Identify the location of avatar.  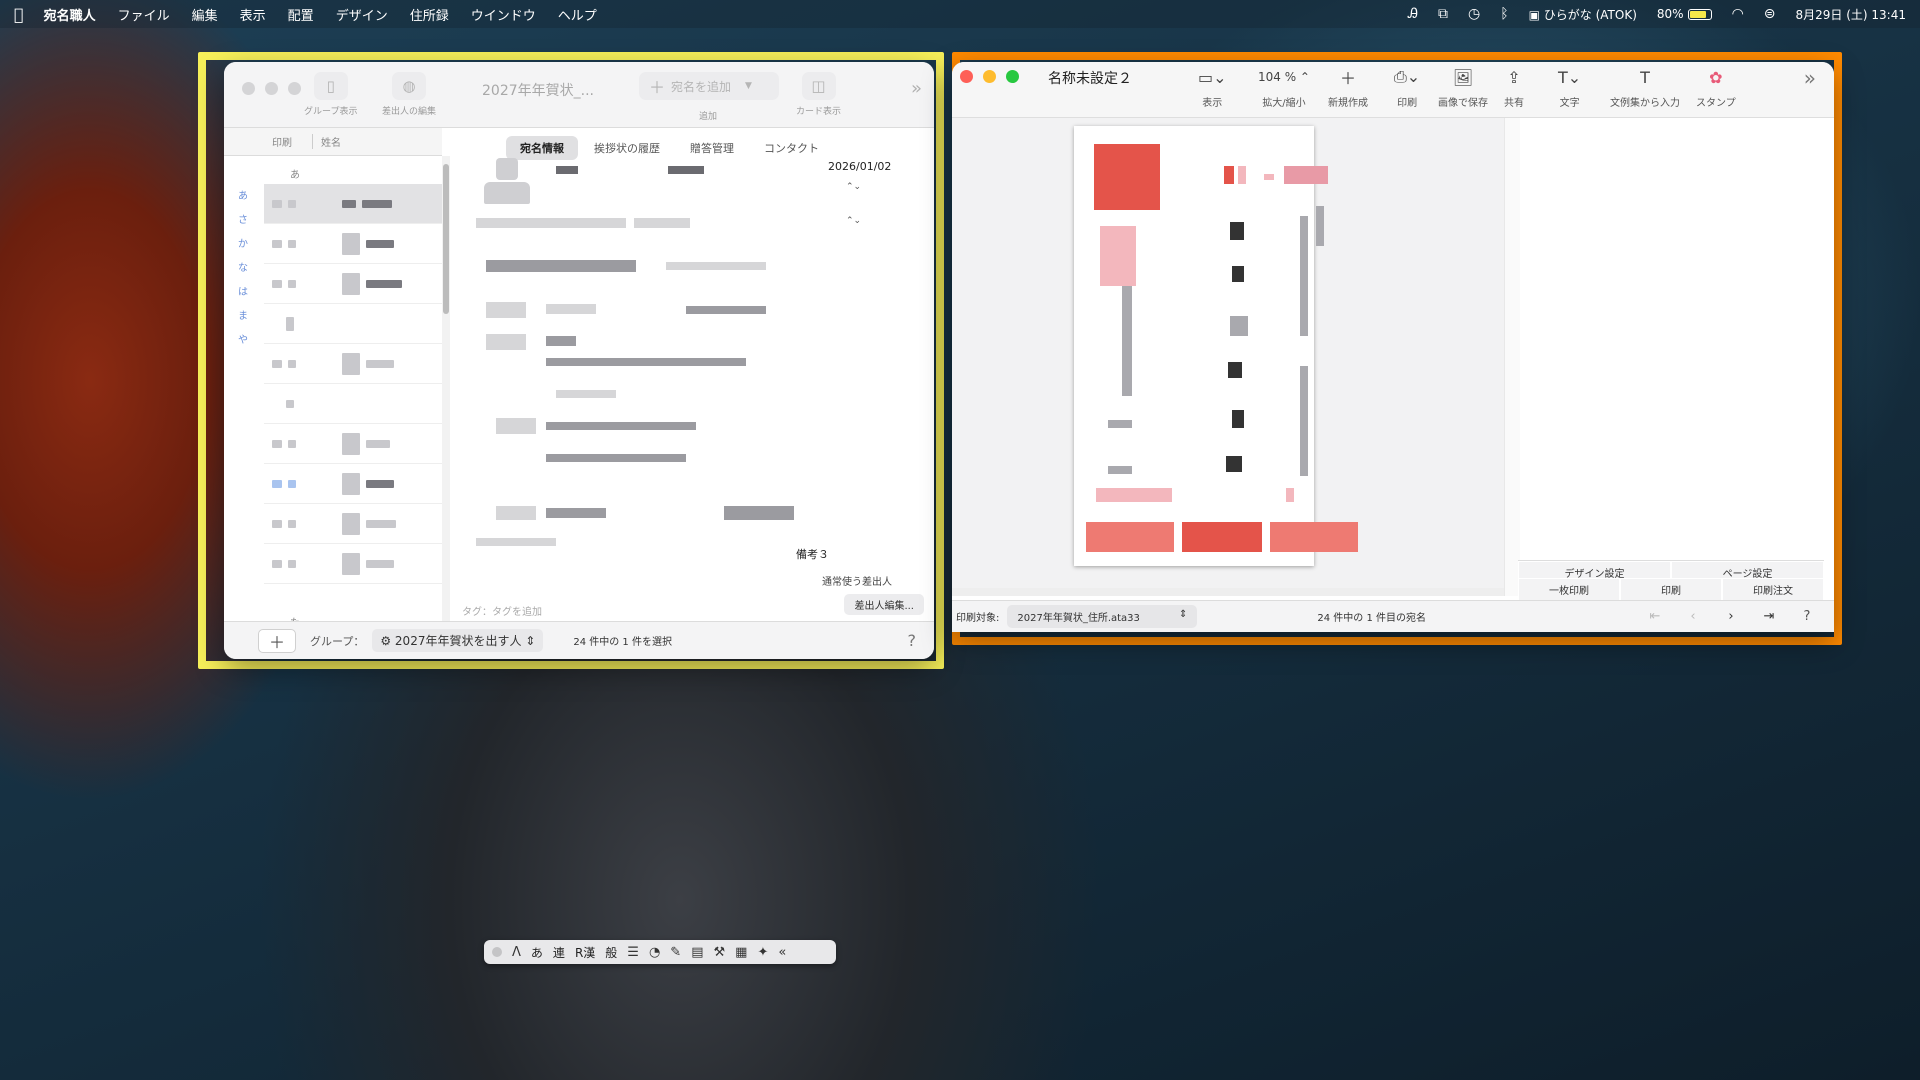
(506, 183).